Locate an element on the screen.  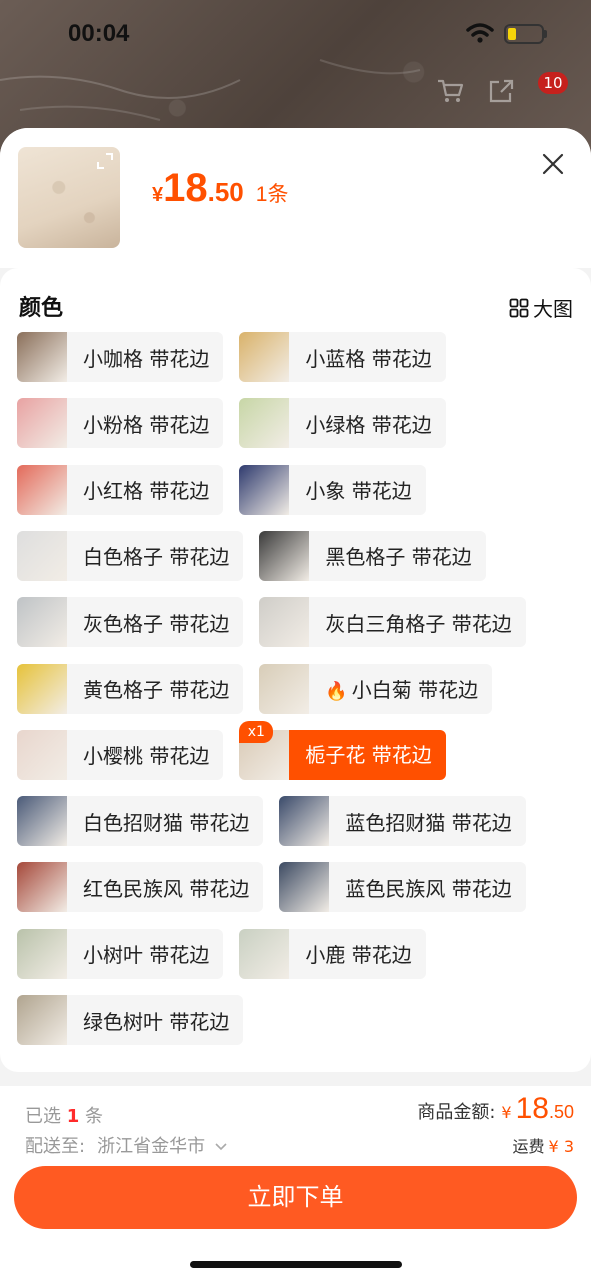
option-label: 红色民族风 带花边 is located at coordinates (166, 888).